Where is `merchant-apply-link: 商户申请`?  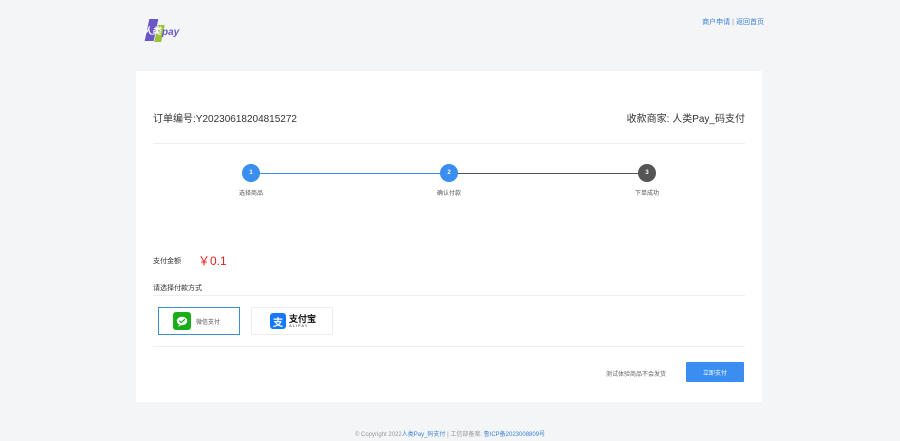 merchant-apply-link: 商户申请 is located at coordinates (716, 22).